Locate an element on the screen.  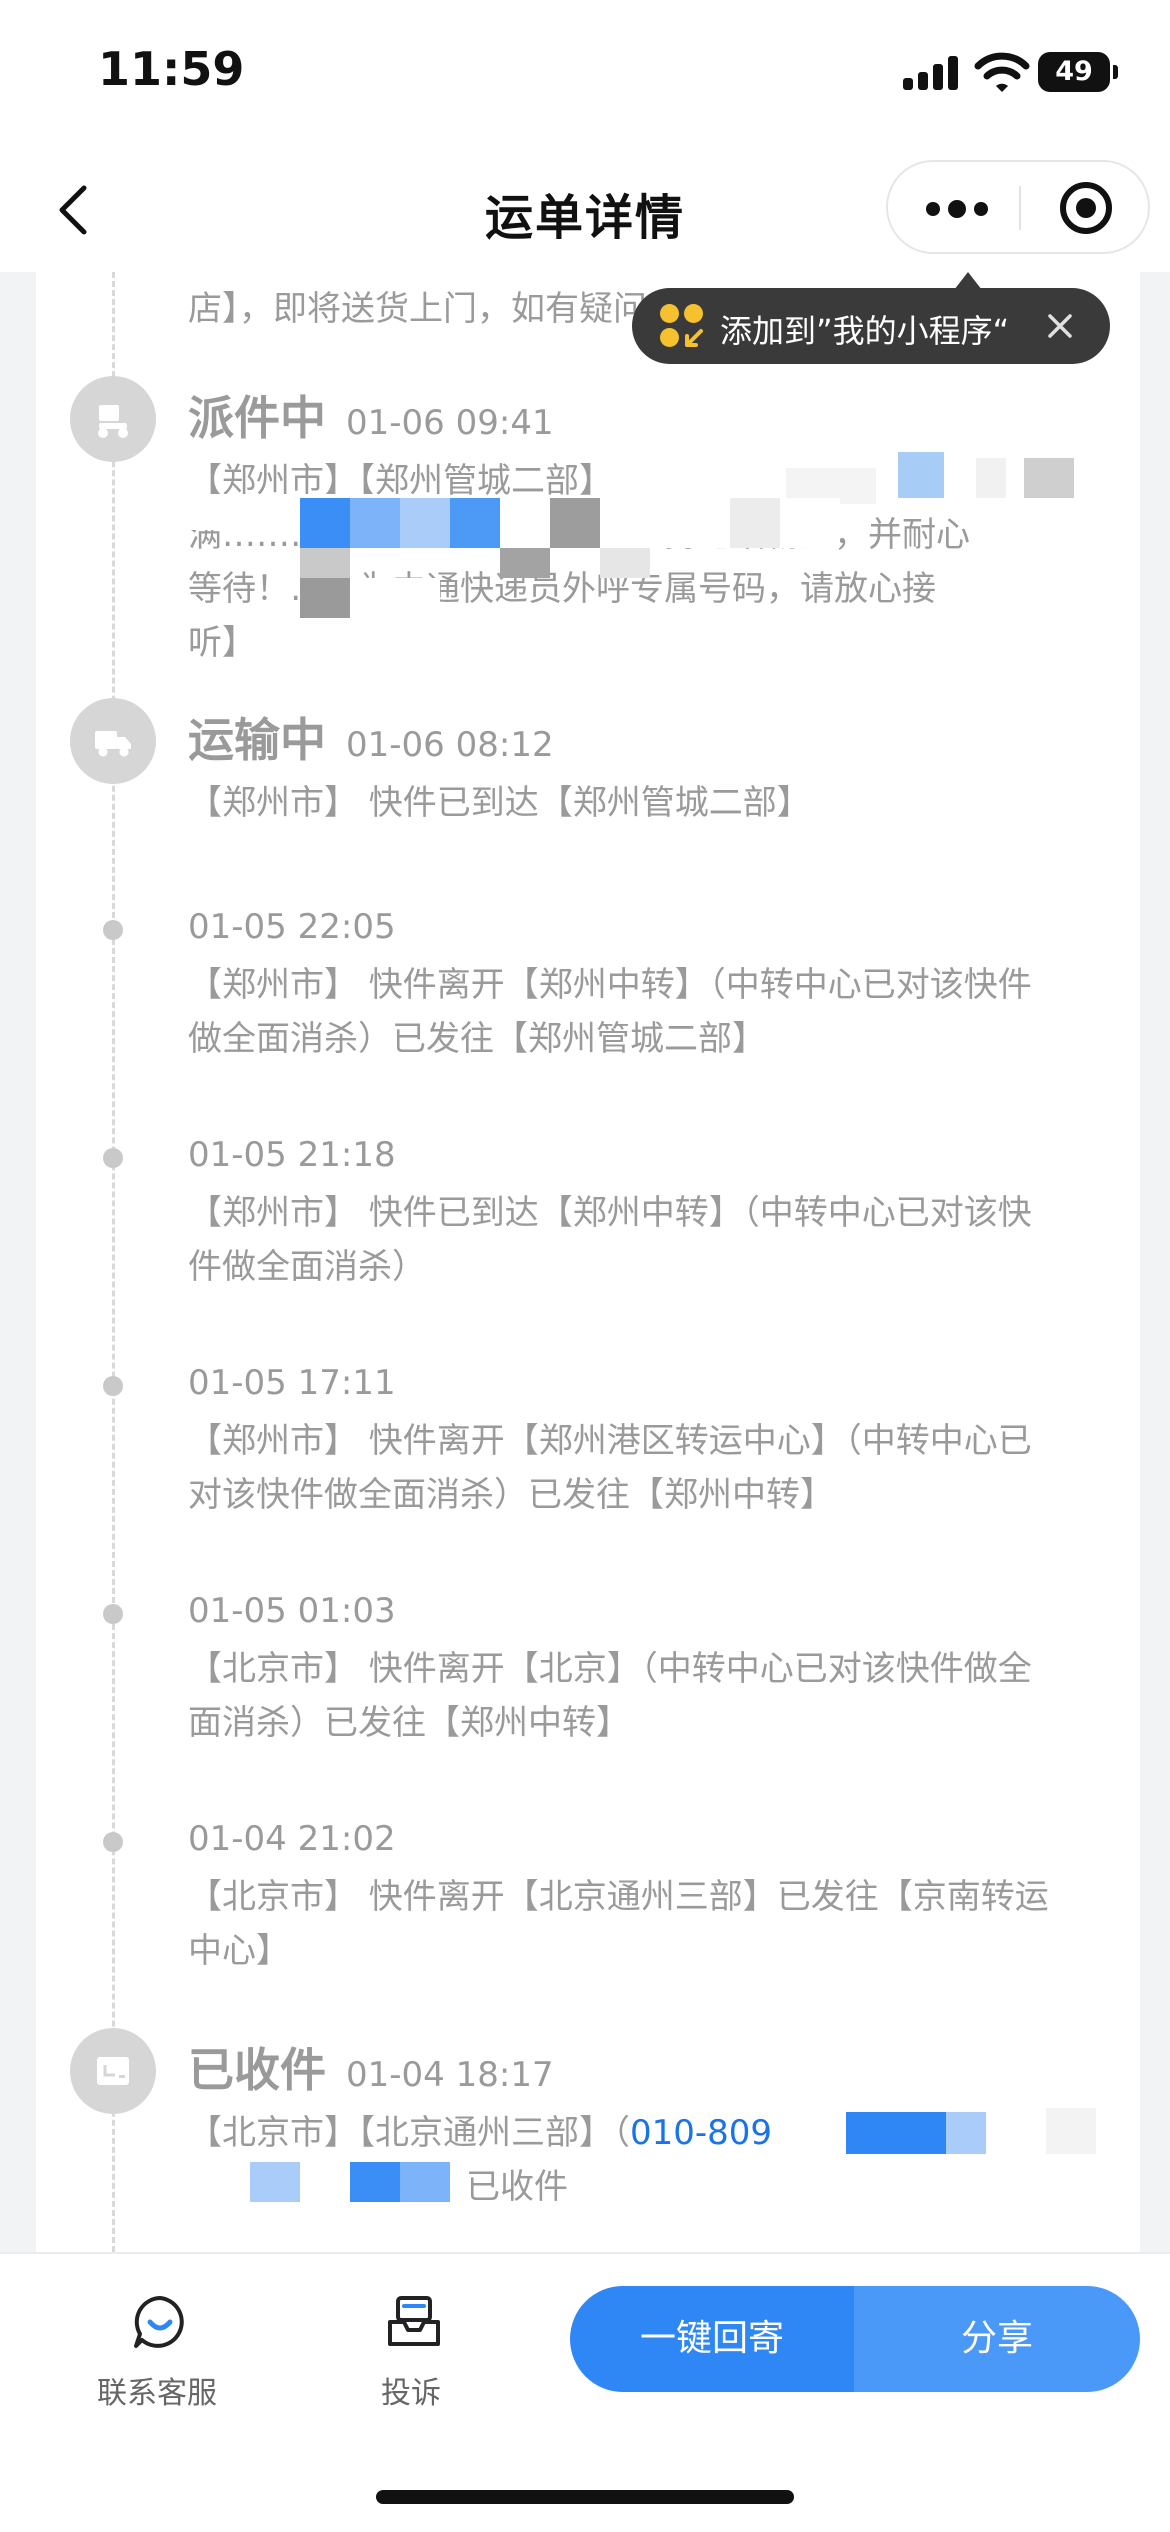
customer-service-button: 联系客服 is located at coordinates (157, 2347).